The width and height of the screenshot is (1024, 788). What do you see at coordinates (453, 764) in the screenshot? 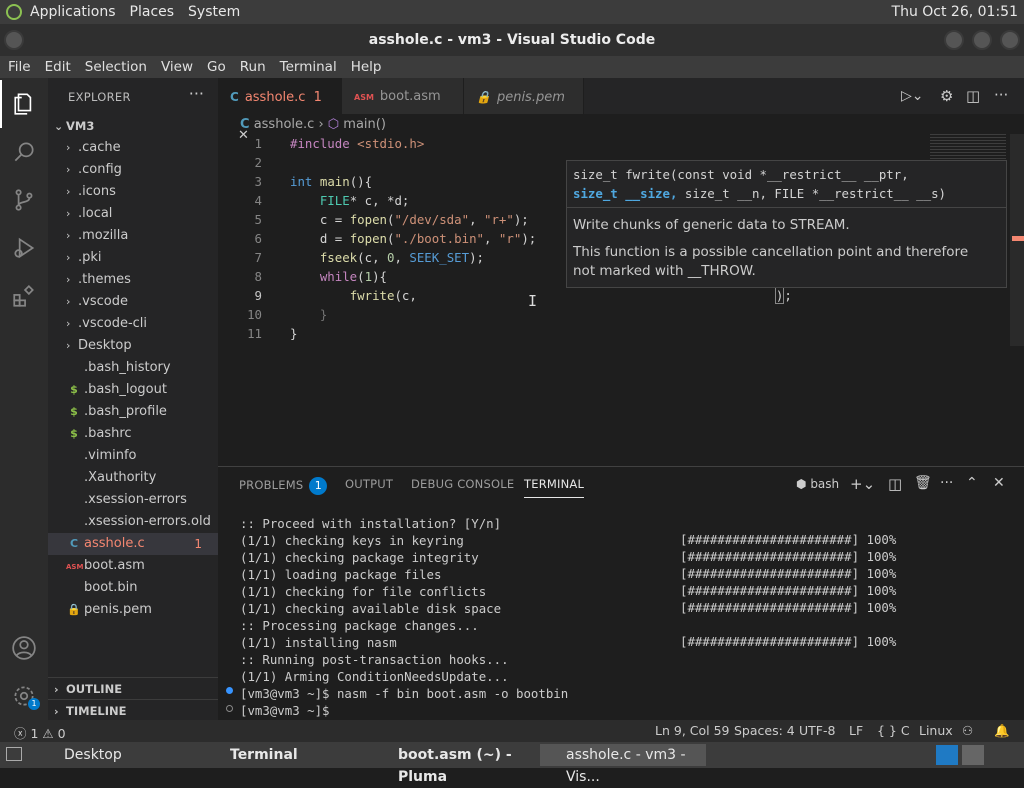
I see `task-pluma: boot.asm (~) - Pluma` at bounding box center [453, 764].